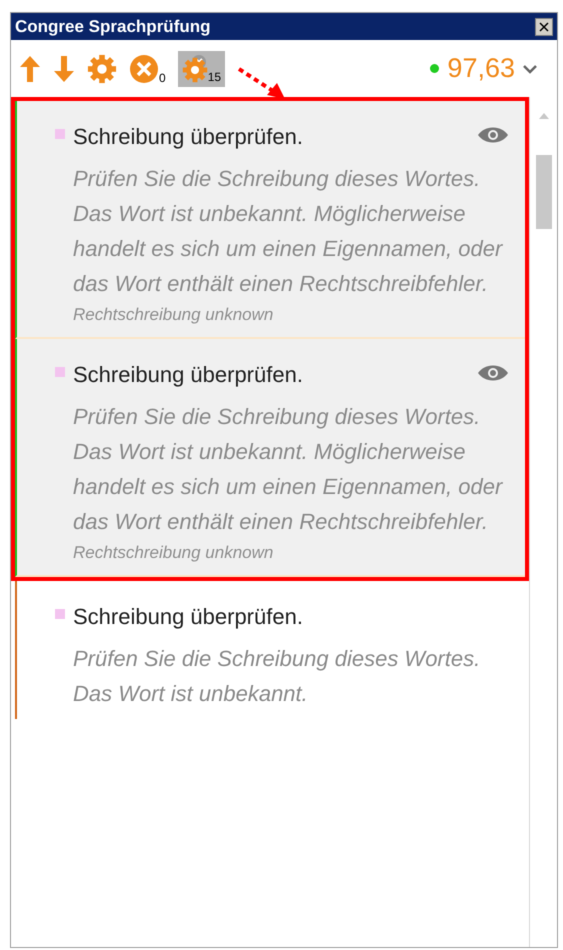 The image size is (563, 950). What do you see at coordinates (481, 69) in the screenshot?
I see `quality-score: 97,63` at bounding box center [481, 69].